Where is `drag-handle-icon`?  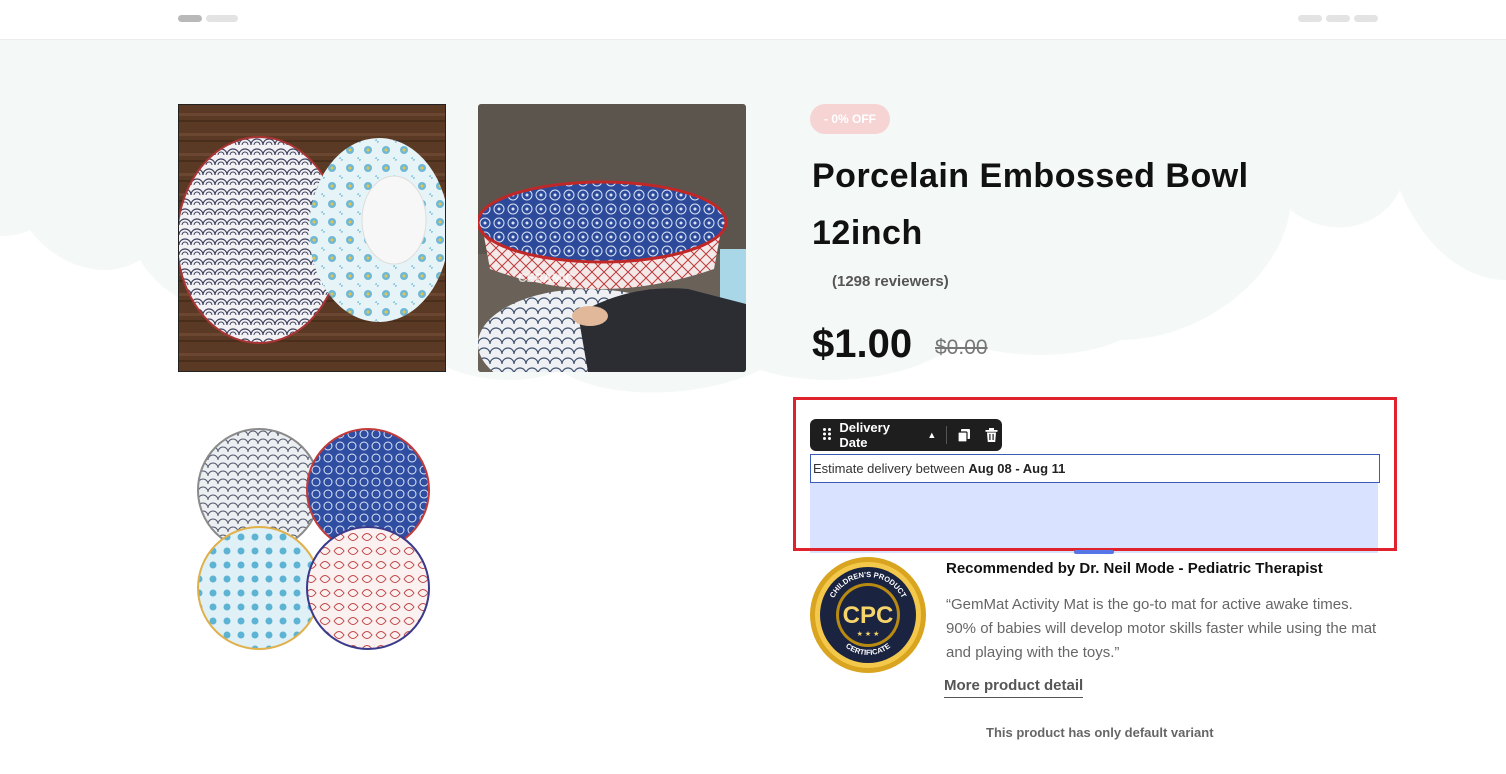
drag-handle-icon is located at coordinates (826, 435).